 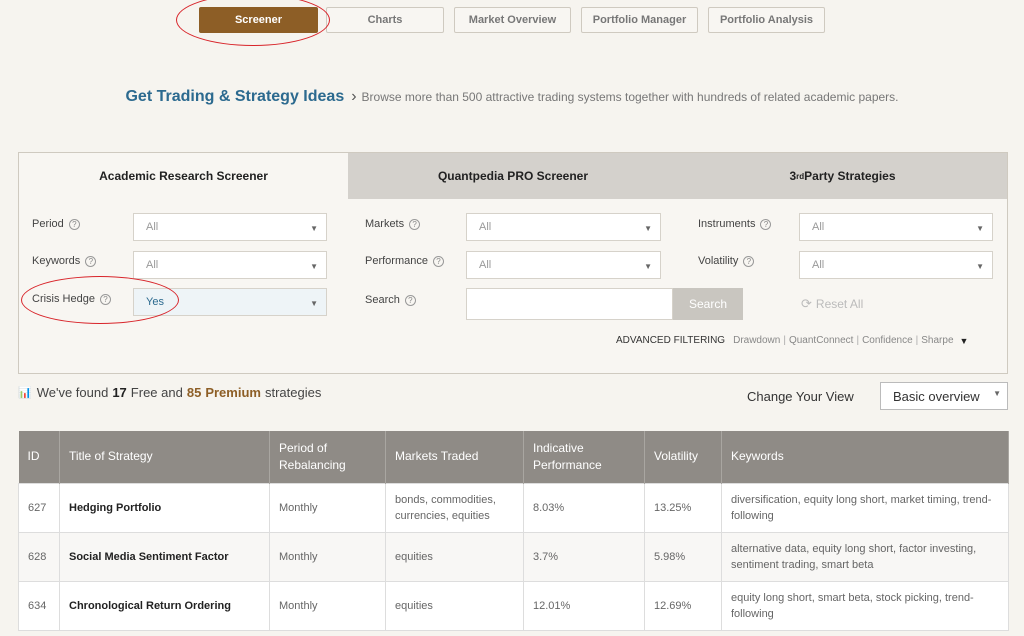 I want to click on advanced-link-confidence: Confidence, so click(x=887, y=340).